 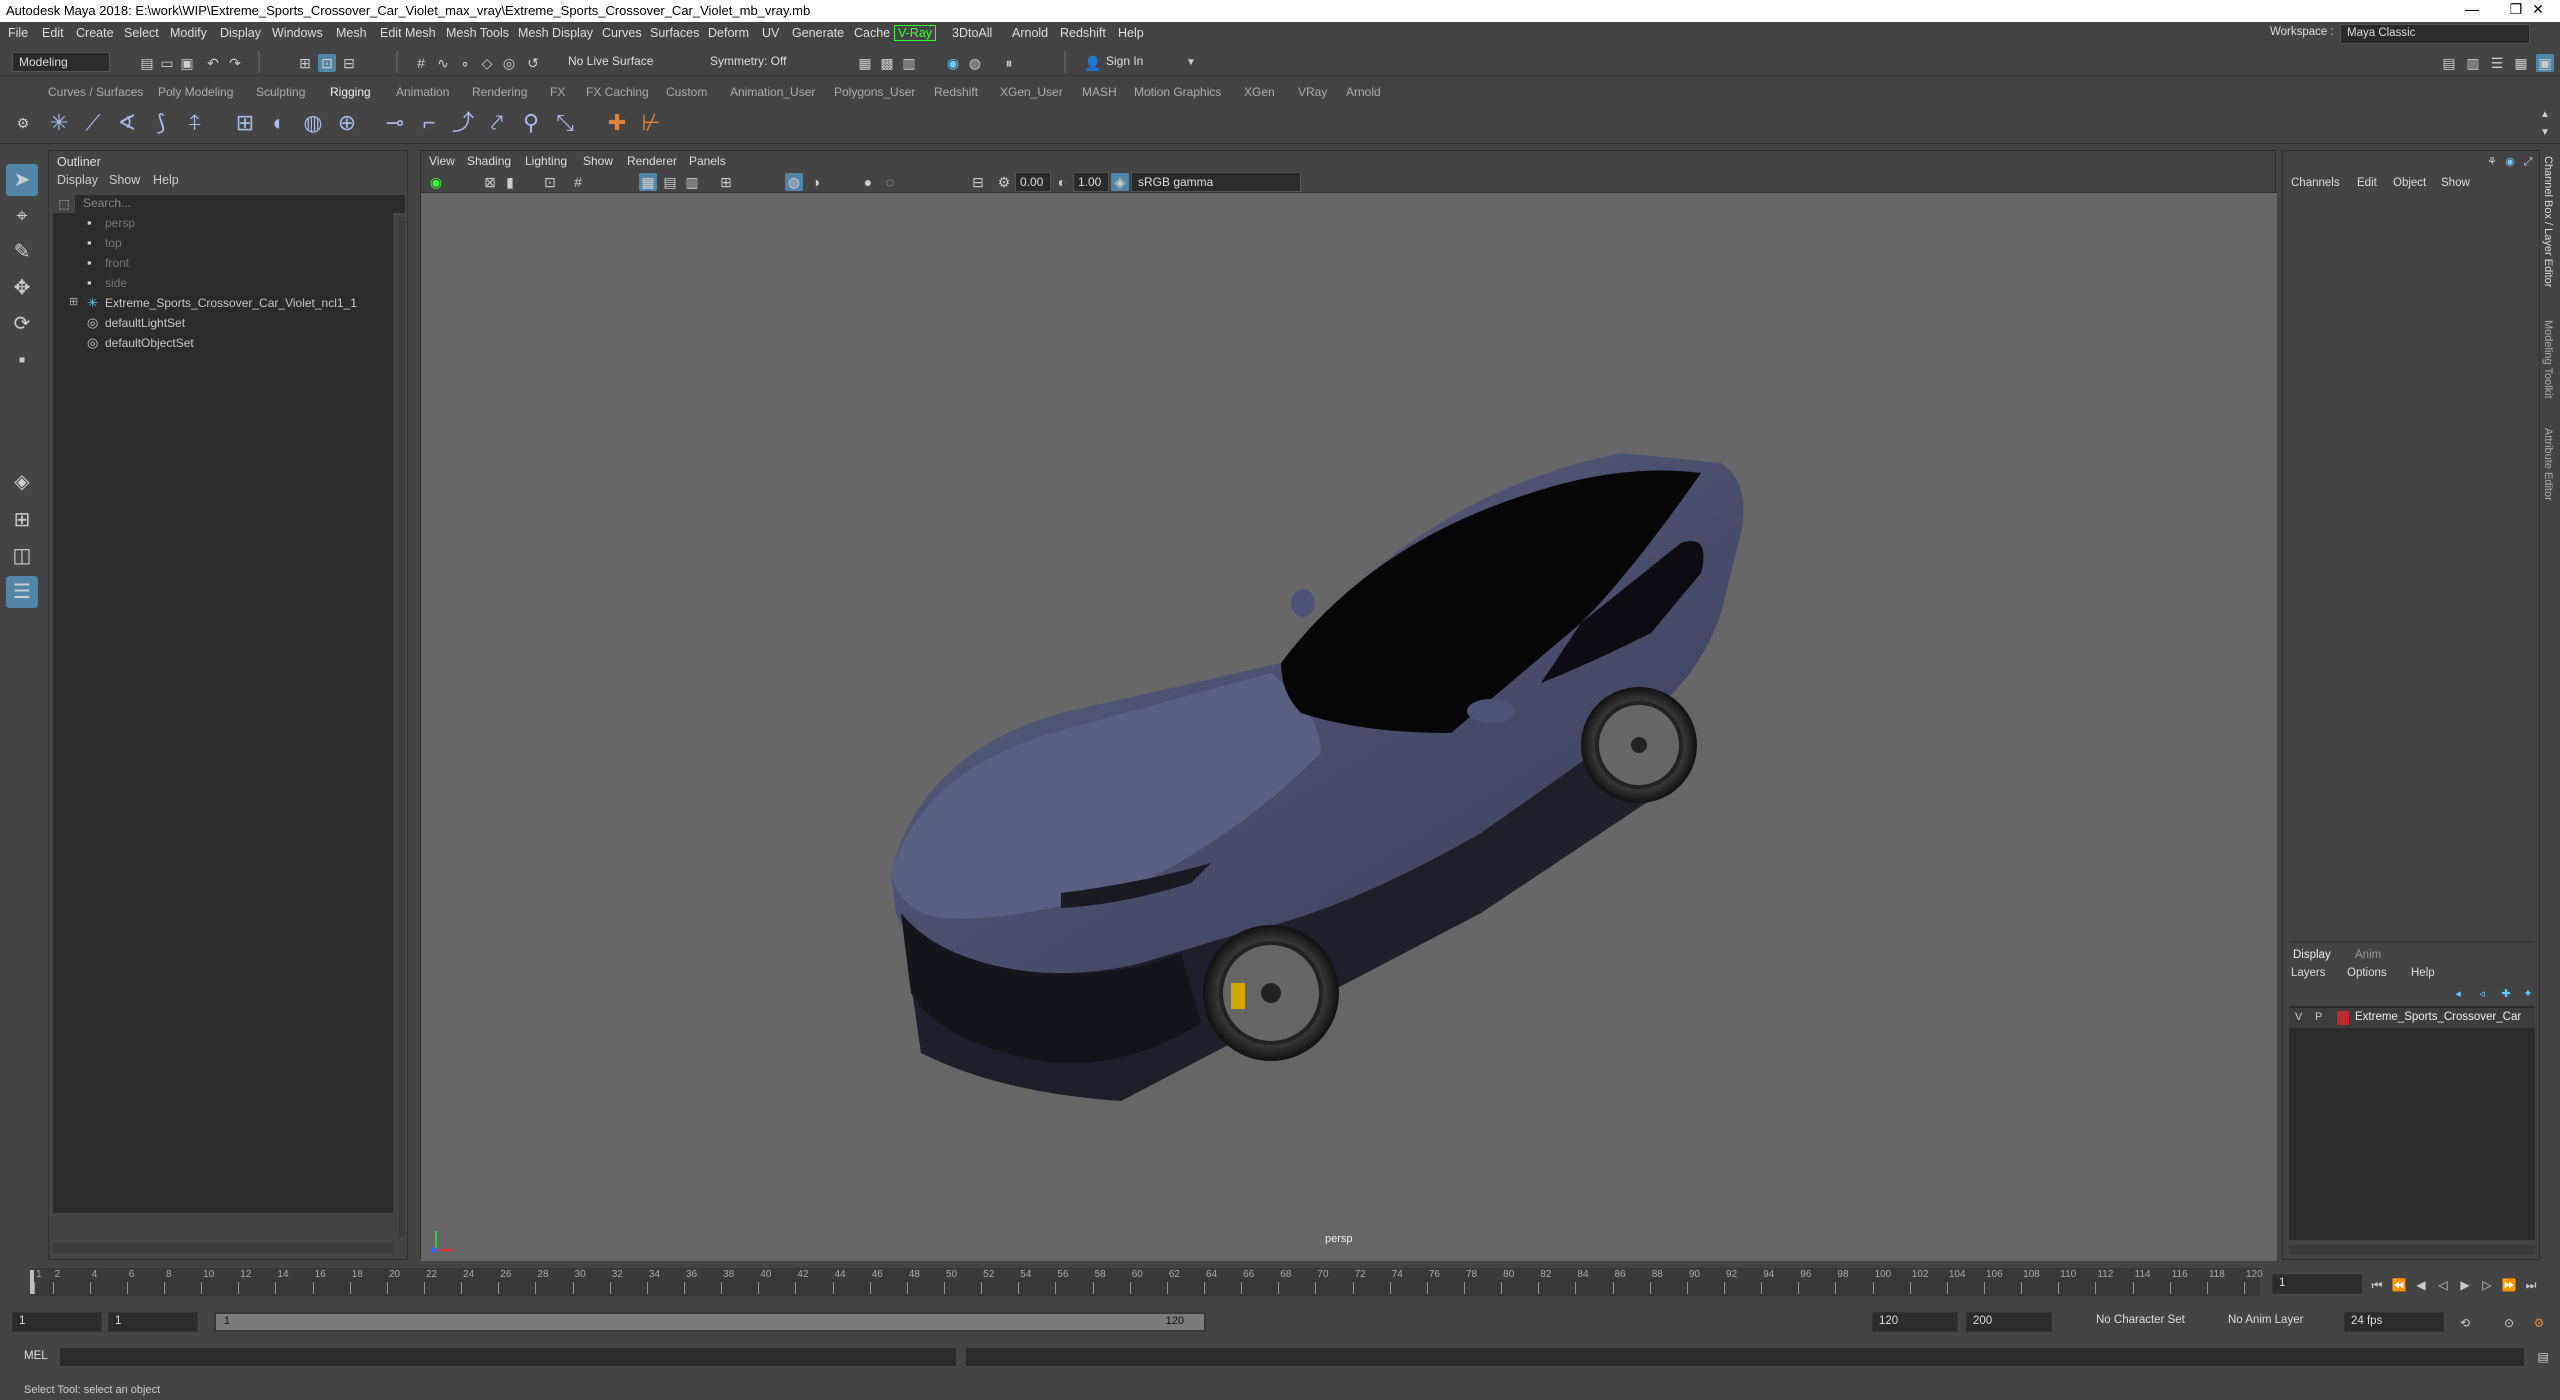 I want to click on channel-menu-channels: Channels, so click(x=2315, y=183).